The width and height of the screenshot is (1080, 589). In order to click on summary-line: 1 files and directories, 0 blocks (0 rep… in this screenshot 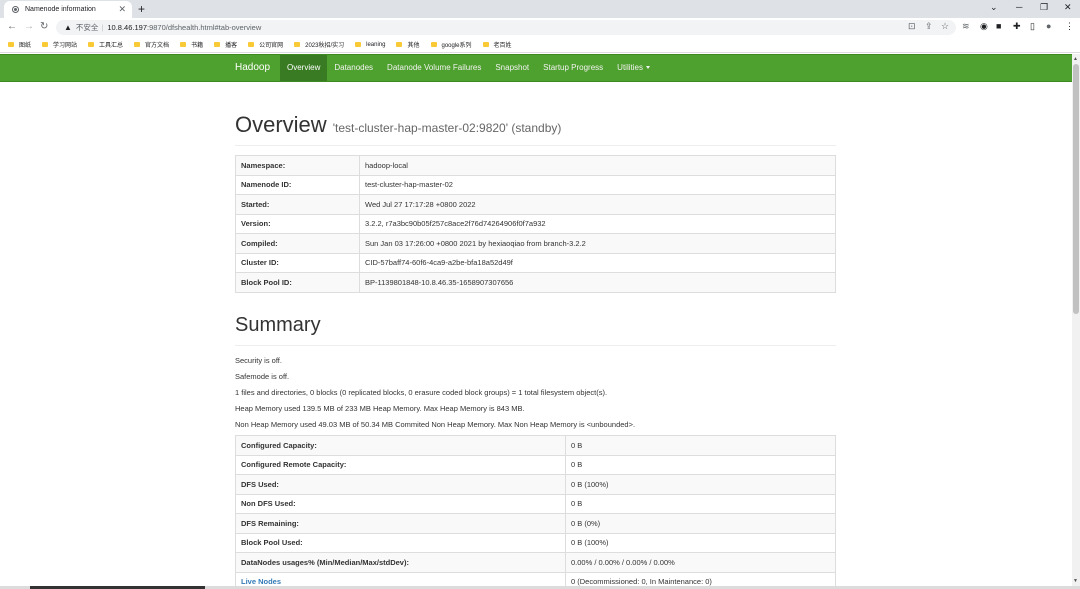, I will do `click(421, 392)`.